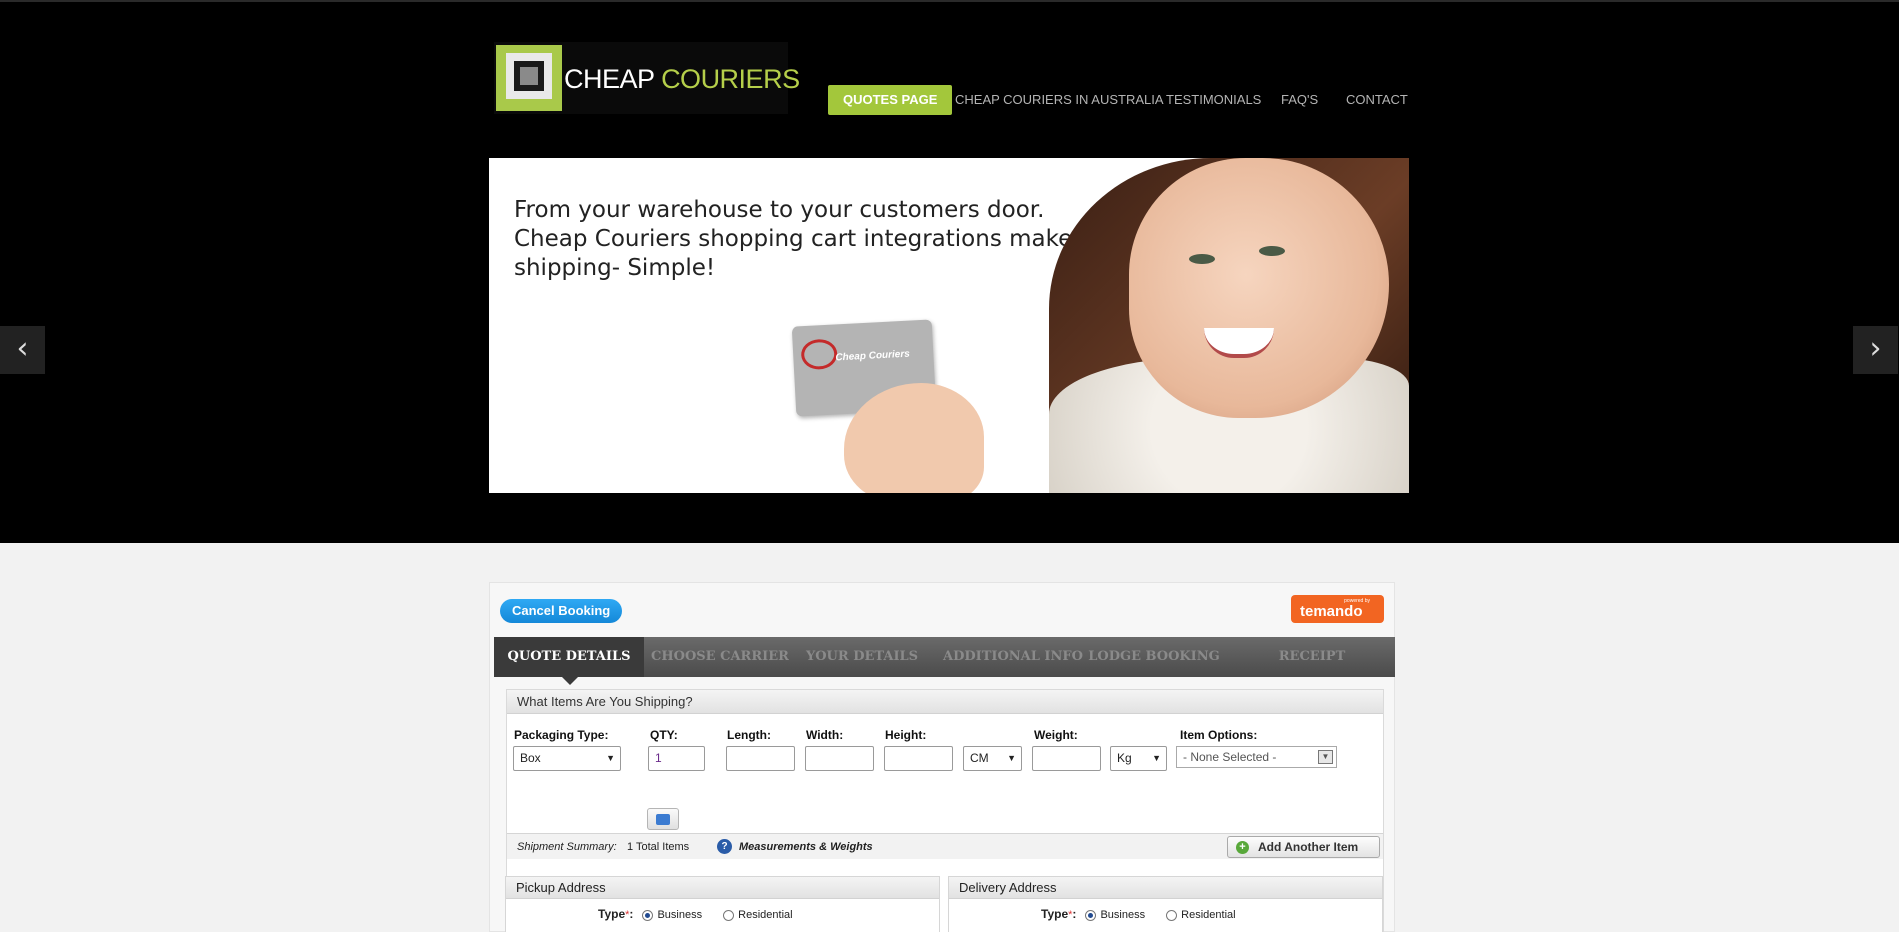 This screenshot has height=932, width=1899. I want to click on measurements-weights-link: Measurements & Weights, so click(806, 847).